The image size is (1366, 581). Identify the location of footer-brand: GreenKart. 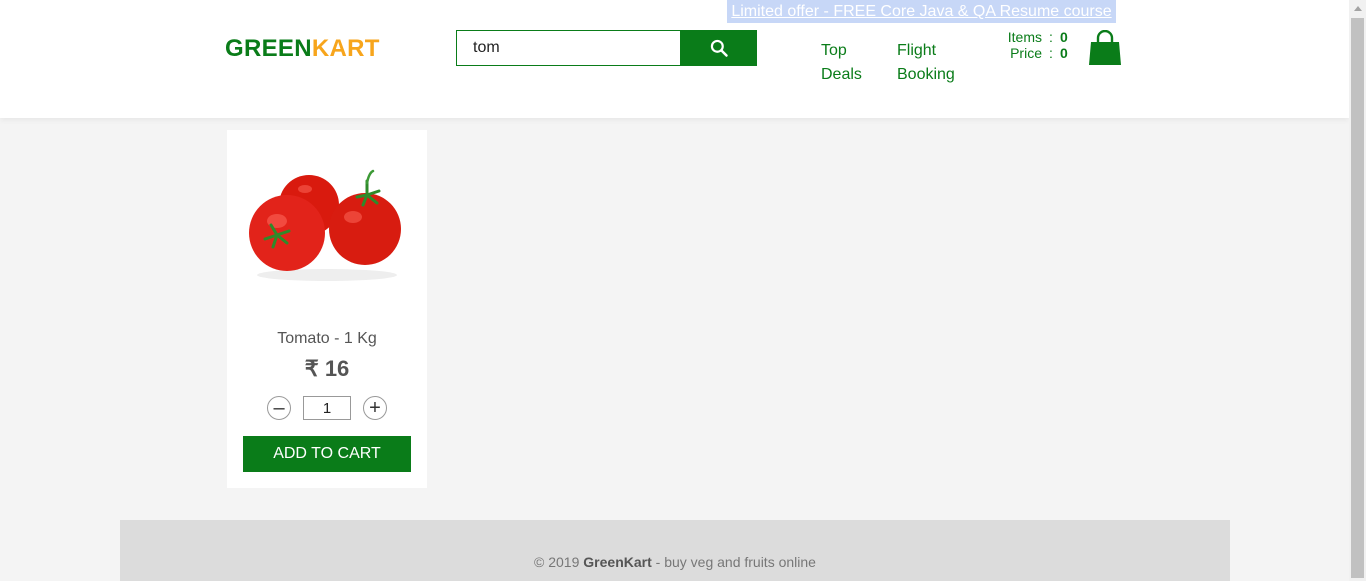
(617, 562).